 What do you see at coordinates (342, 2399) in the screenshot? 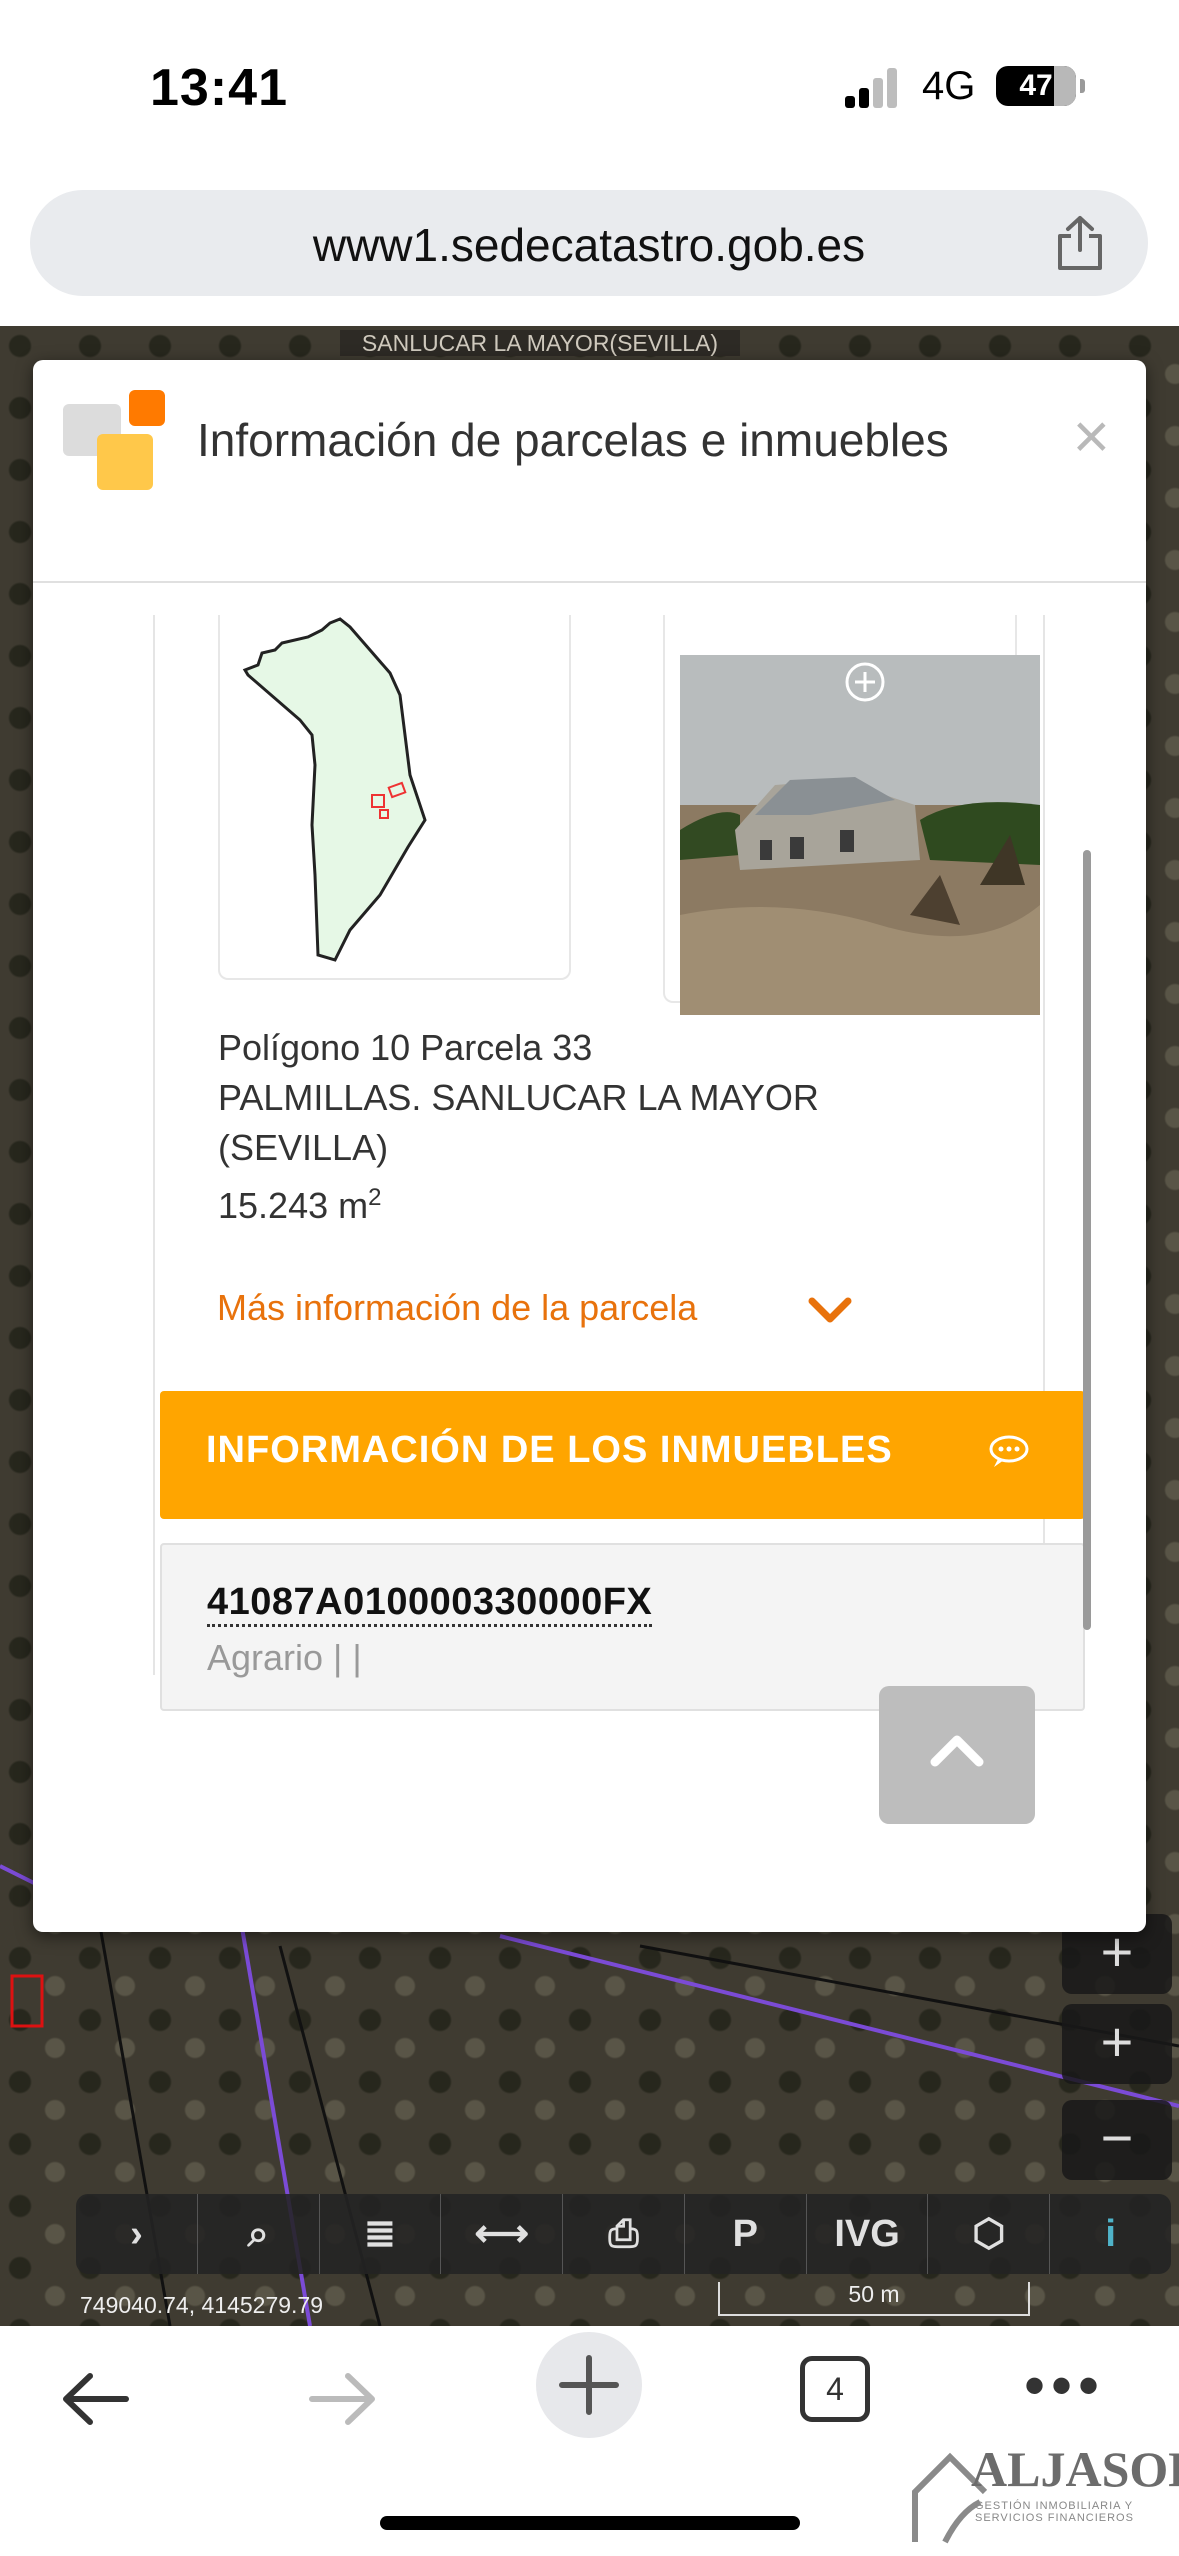
I see `forward-arrow-icon` at bounding box center [342, 2399].